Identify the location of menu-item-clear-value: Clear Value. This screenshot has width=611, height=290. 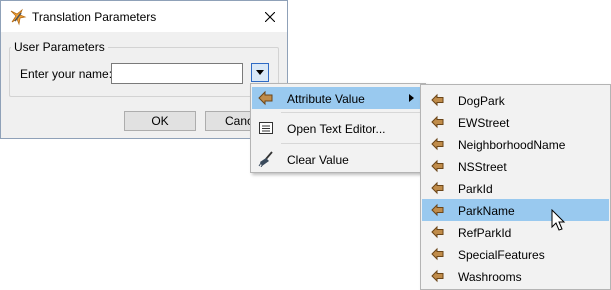
(338, 159).